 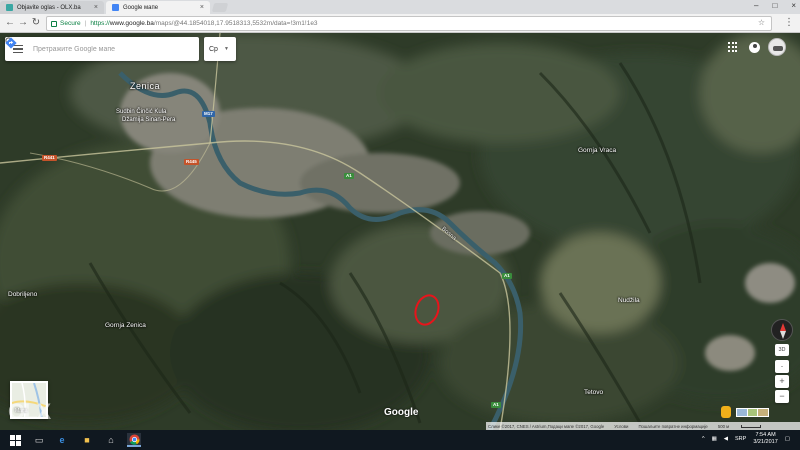 What do you see at coordinates (789, 23) in the screenshot?
I see `browser-menu-icon: ⋮` at bounding box center [789, 23].